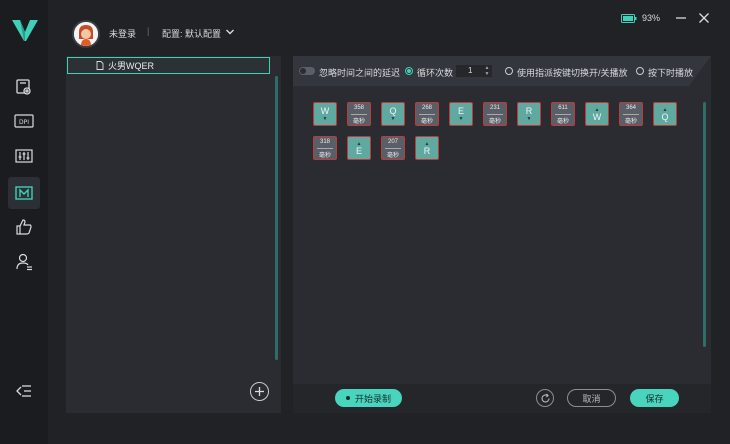  I want to click on nav-macro, so click(24, 193).